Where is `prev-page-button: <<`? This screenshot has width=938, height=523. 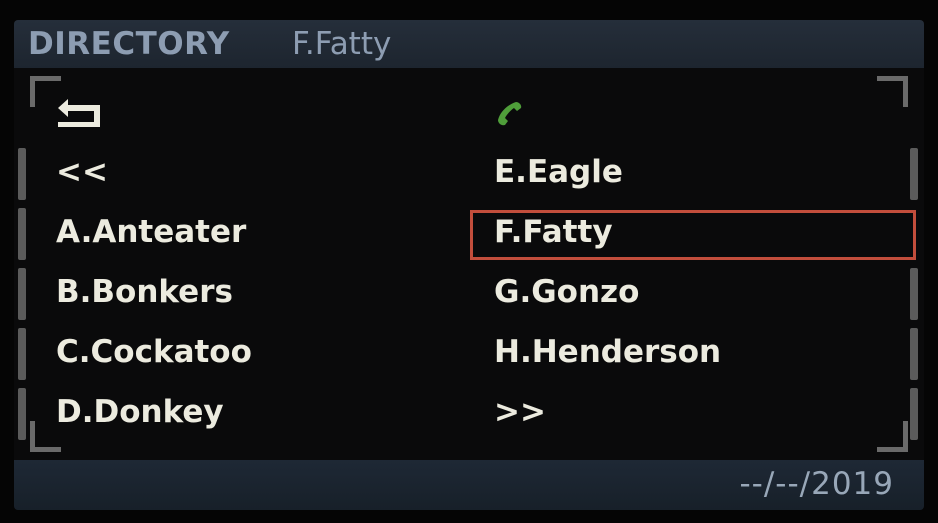 prev-page-button: << is located at coordinates (82, 172).